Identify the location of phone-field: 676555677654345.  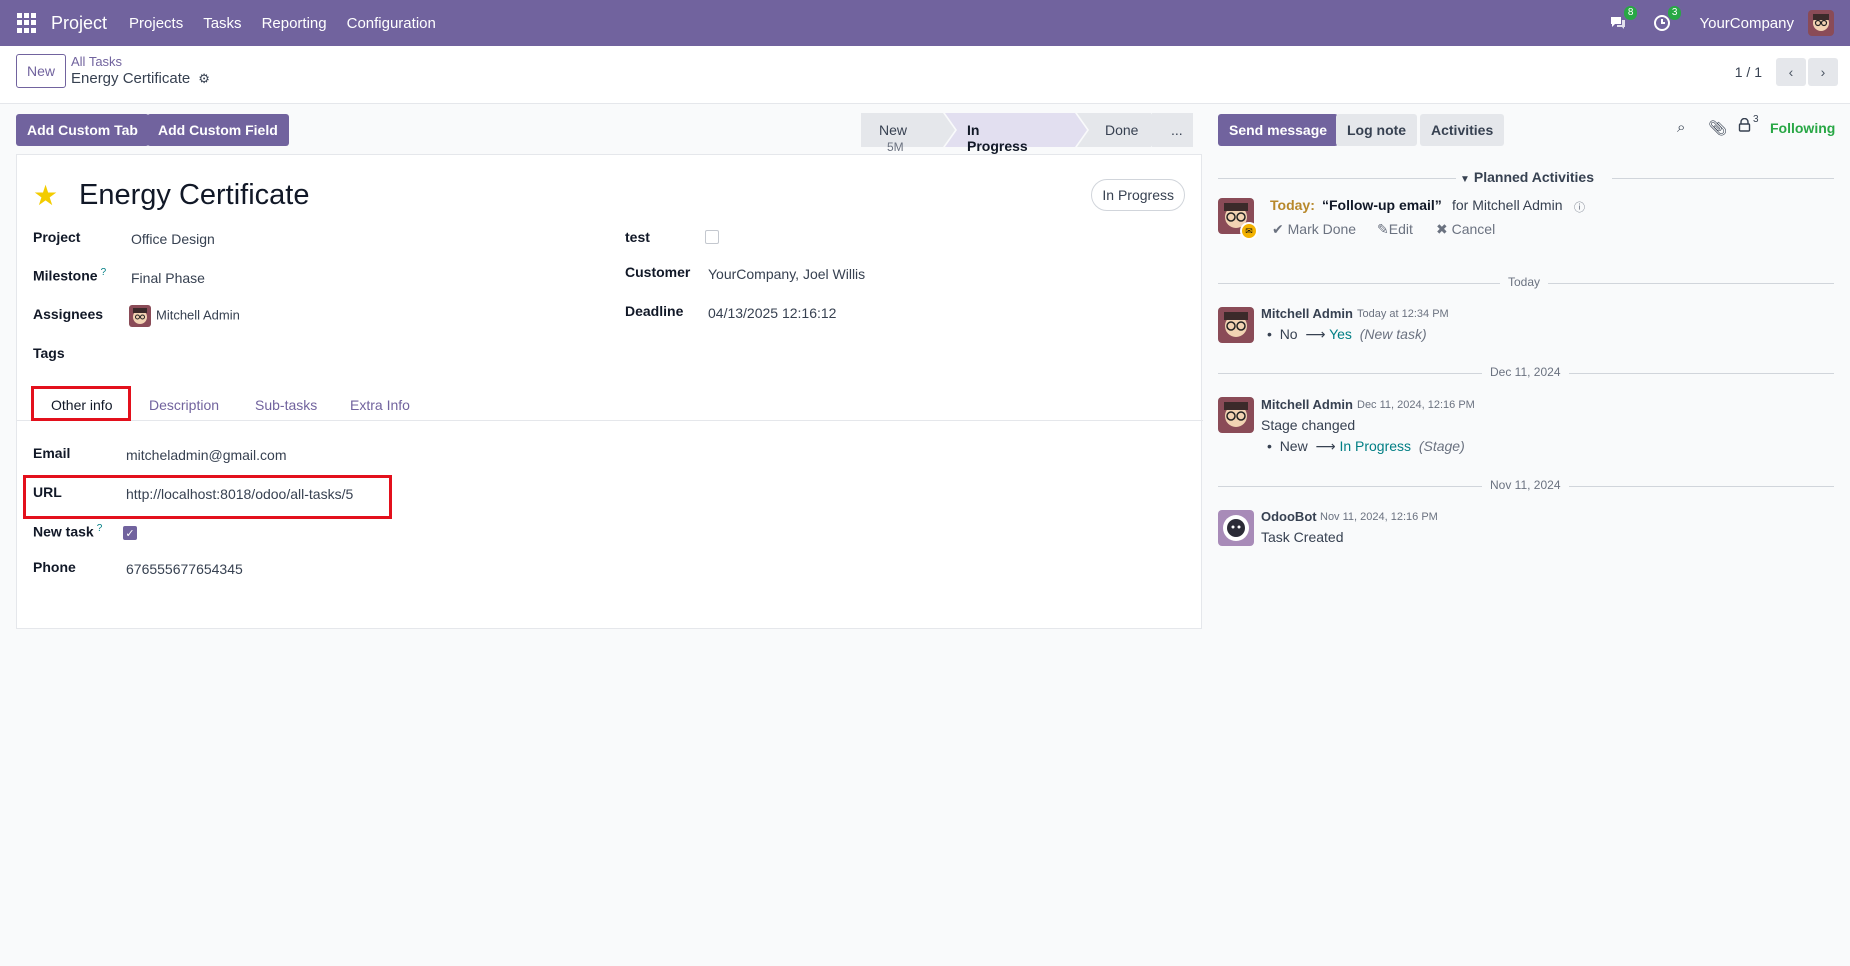
(184, 569).